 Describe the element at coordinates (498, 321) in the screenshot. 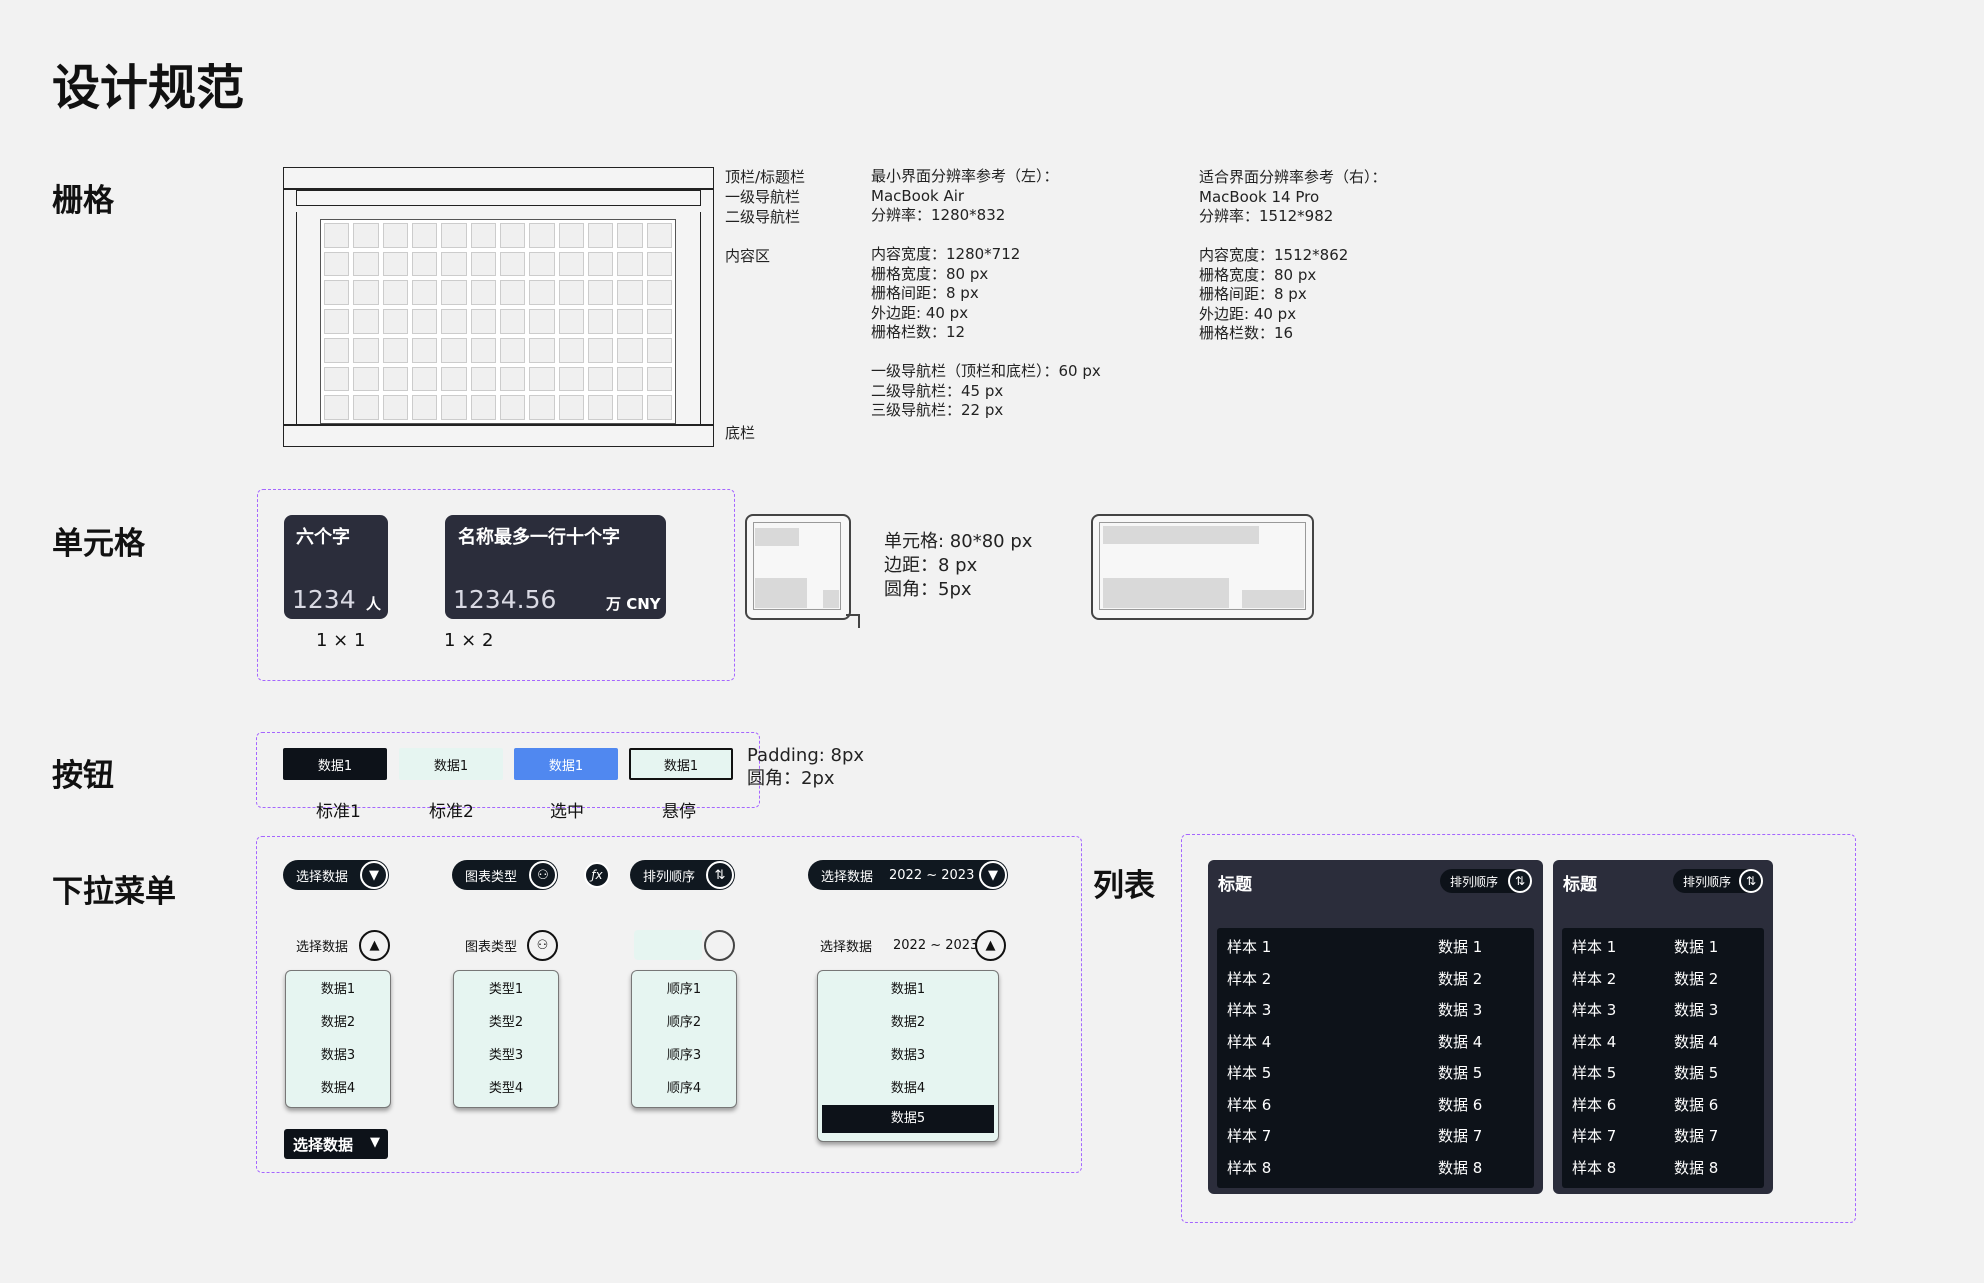

I see `grid-cells` at that location.